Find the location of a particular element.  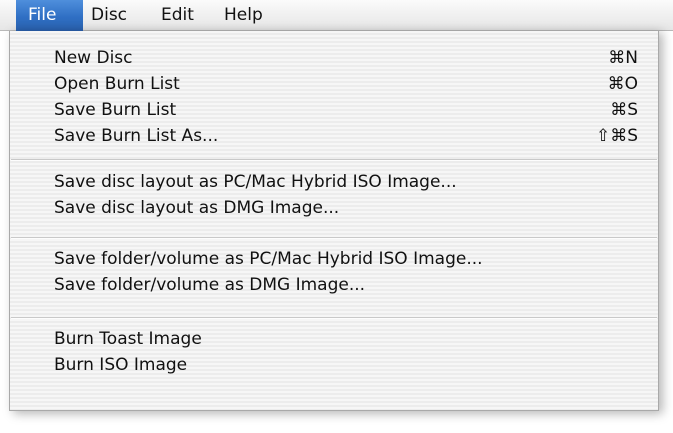

menu-item-shortcut: ⌘S is located at coordinates (624, 110).